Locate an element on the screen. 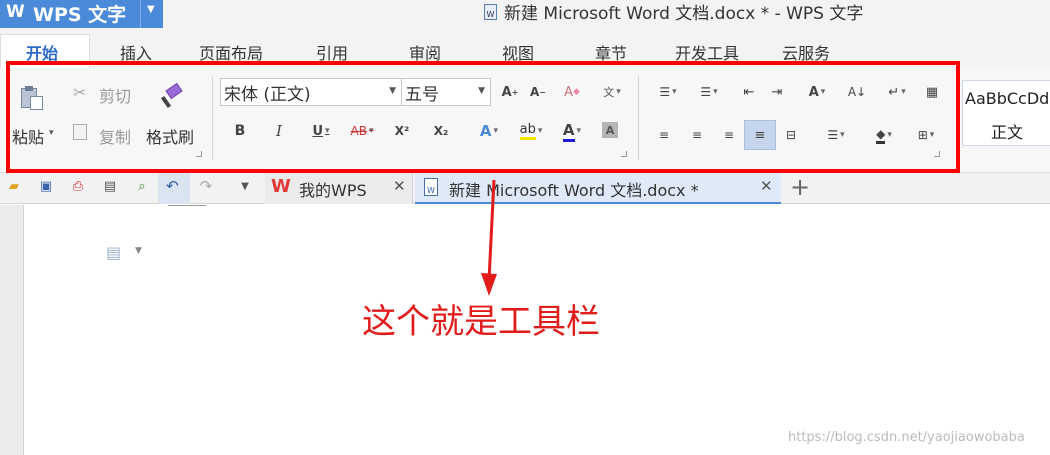 This screenshot has height=455, width=1050. paragraph-options-icon: ▤ is located at coordinates (113, 252).